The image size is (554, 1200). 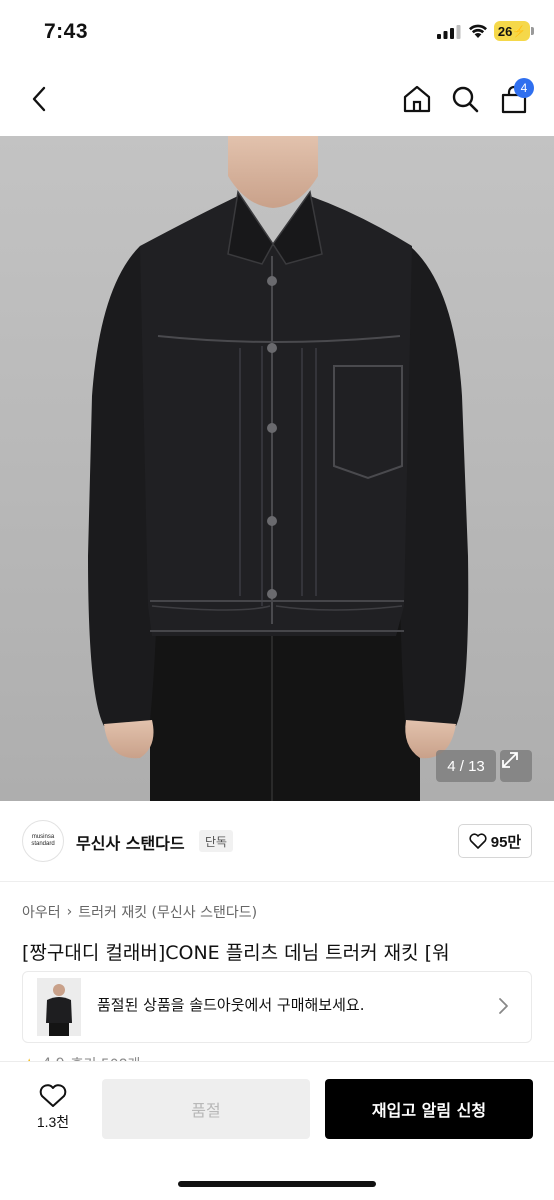 I want to click on image-counter: 4 / 13, so click(x=466, y=766).